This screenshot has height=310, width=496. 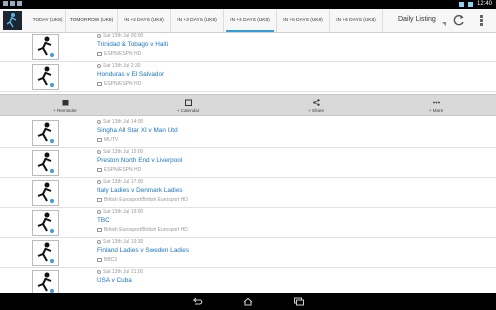 I want to click on more-button: + More, so click(x=436, y=106).